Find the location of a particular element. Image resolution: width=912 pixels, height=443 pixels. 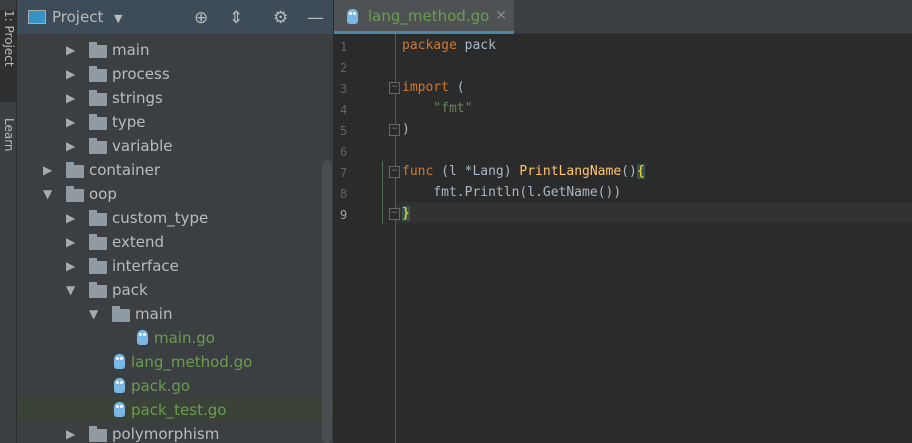

code-line-7: func (l *Lang) PrintLangName(){ is located at coordinates (523, 171).